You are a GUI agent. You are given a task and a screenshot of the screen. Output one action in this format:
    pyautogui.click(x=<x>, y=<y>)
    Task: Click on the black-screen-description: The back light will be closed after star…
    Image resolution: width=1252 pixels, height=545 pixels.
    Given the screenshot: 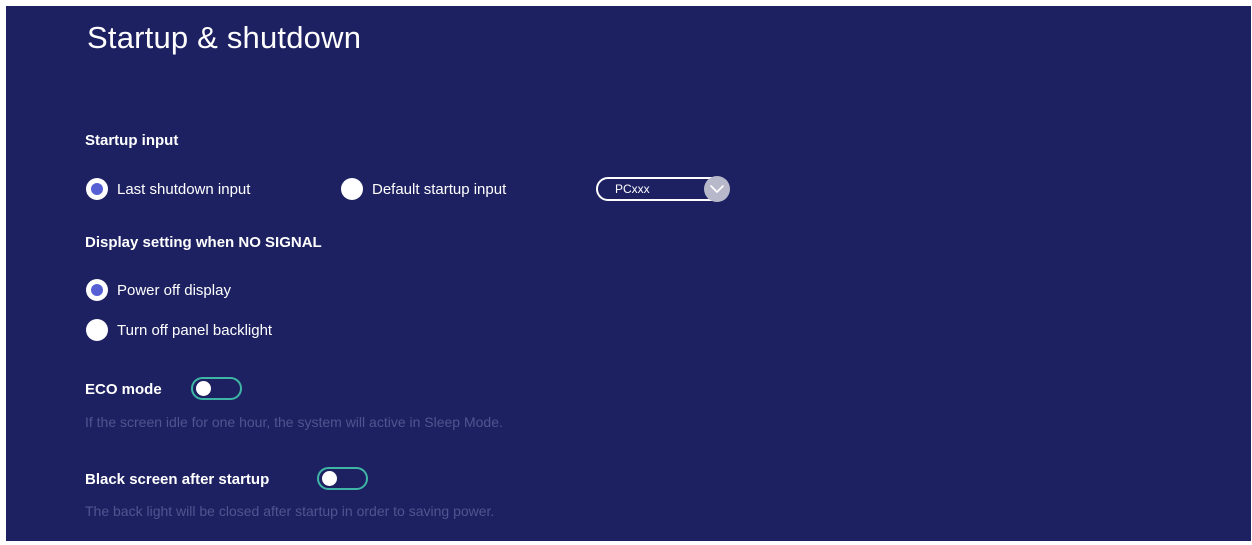 What is the action you would take?
    pyautogui.click(x=290, y=511)
    